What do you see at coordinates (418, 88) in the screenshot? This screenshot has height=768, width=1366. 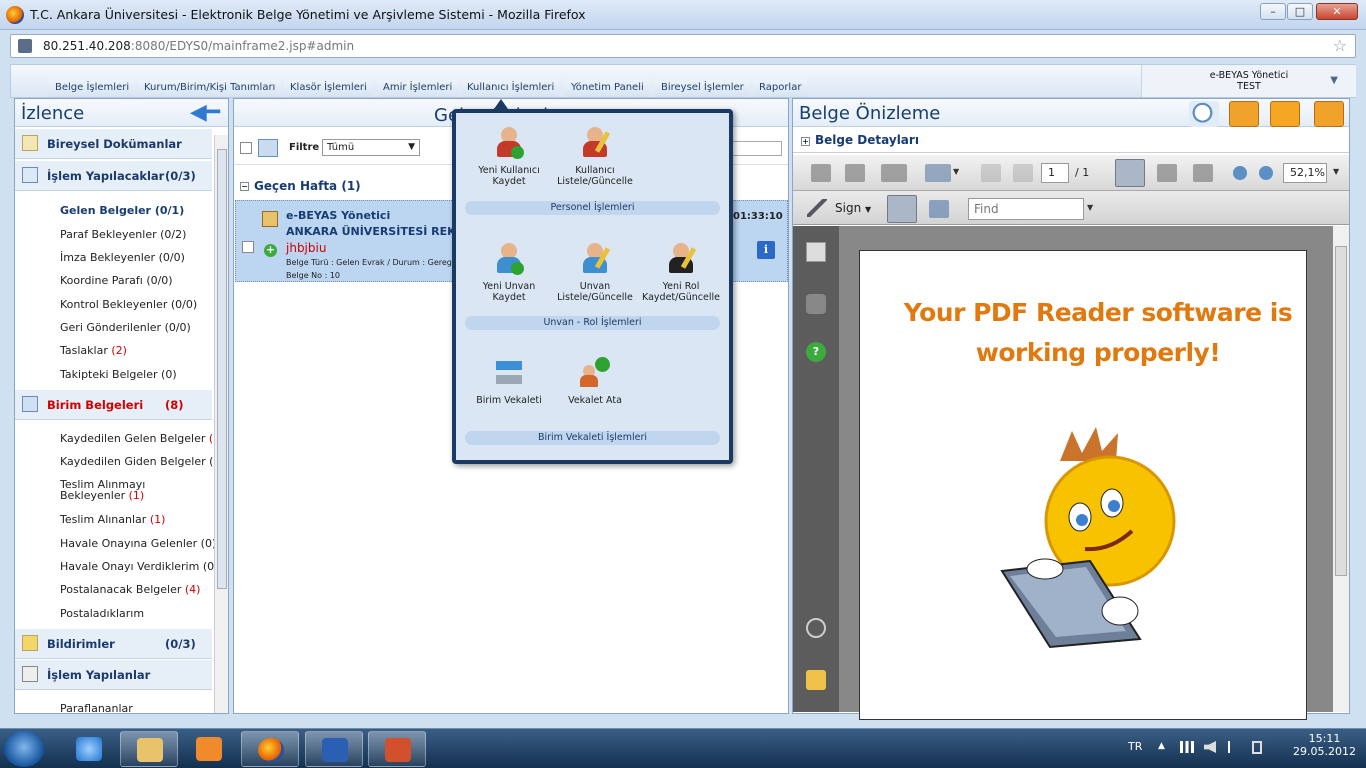 I see `menu-amir-islemleri: Amir İşlemleri` at bounding box center [418, 88].